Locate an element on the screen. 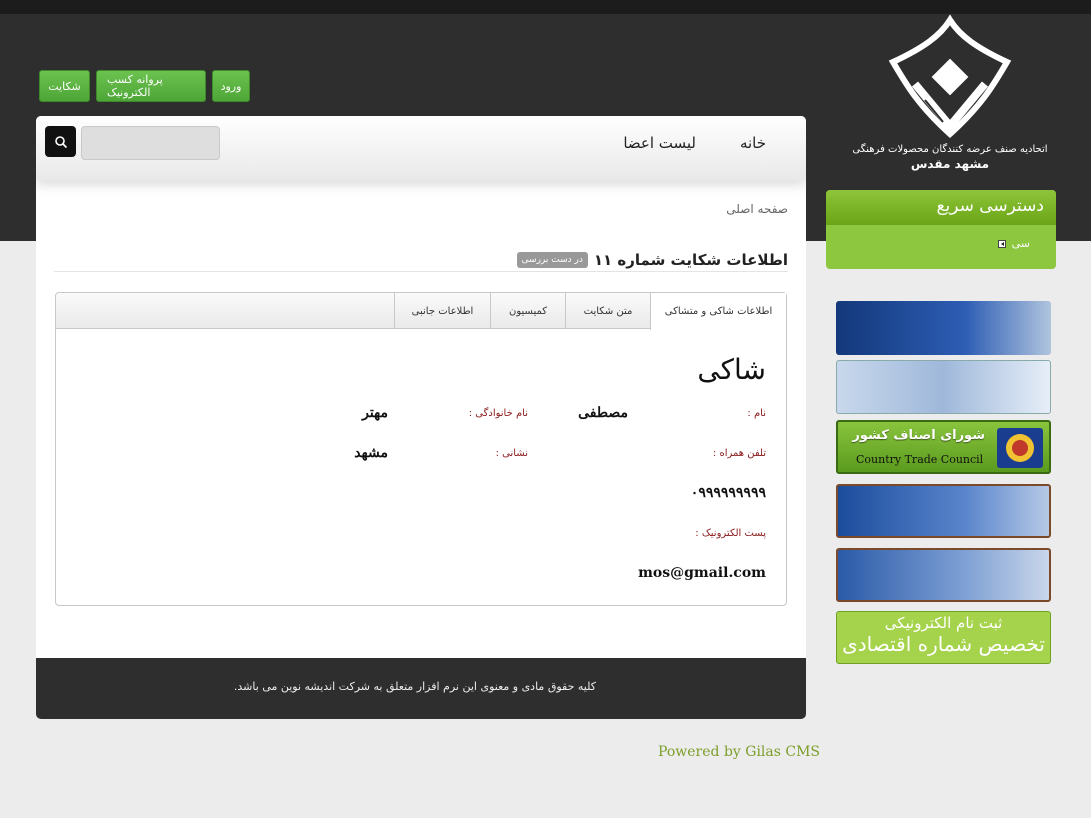 The height and width of the screenshot is (818, 1091). quick-item-label: سی is located at coordinates (1020, 243).